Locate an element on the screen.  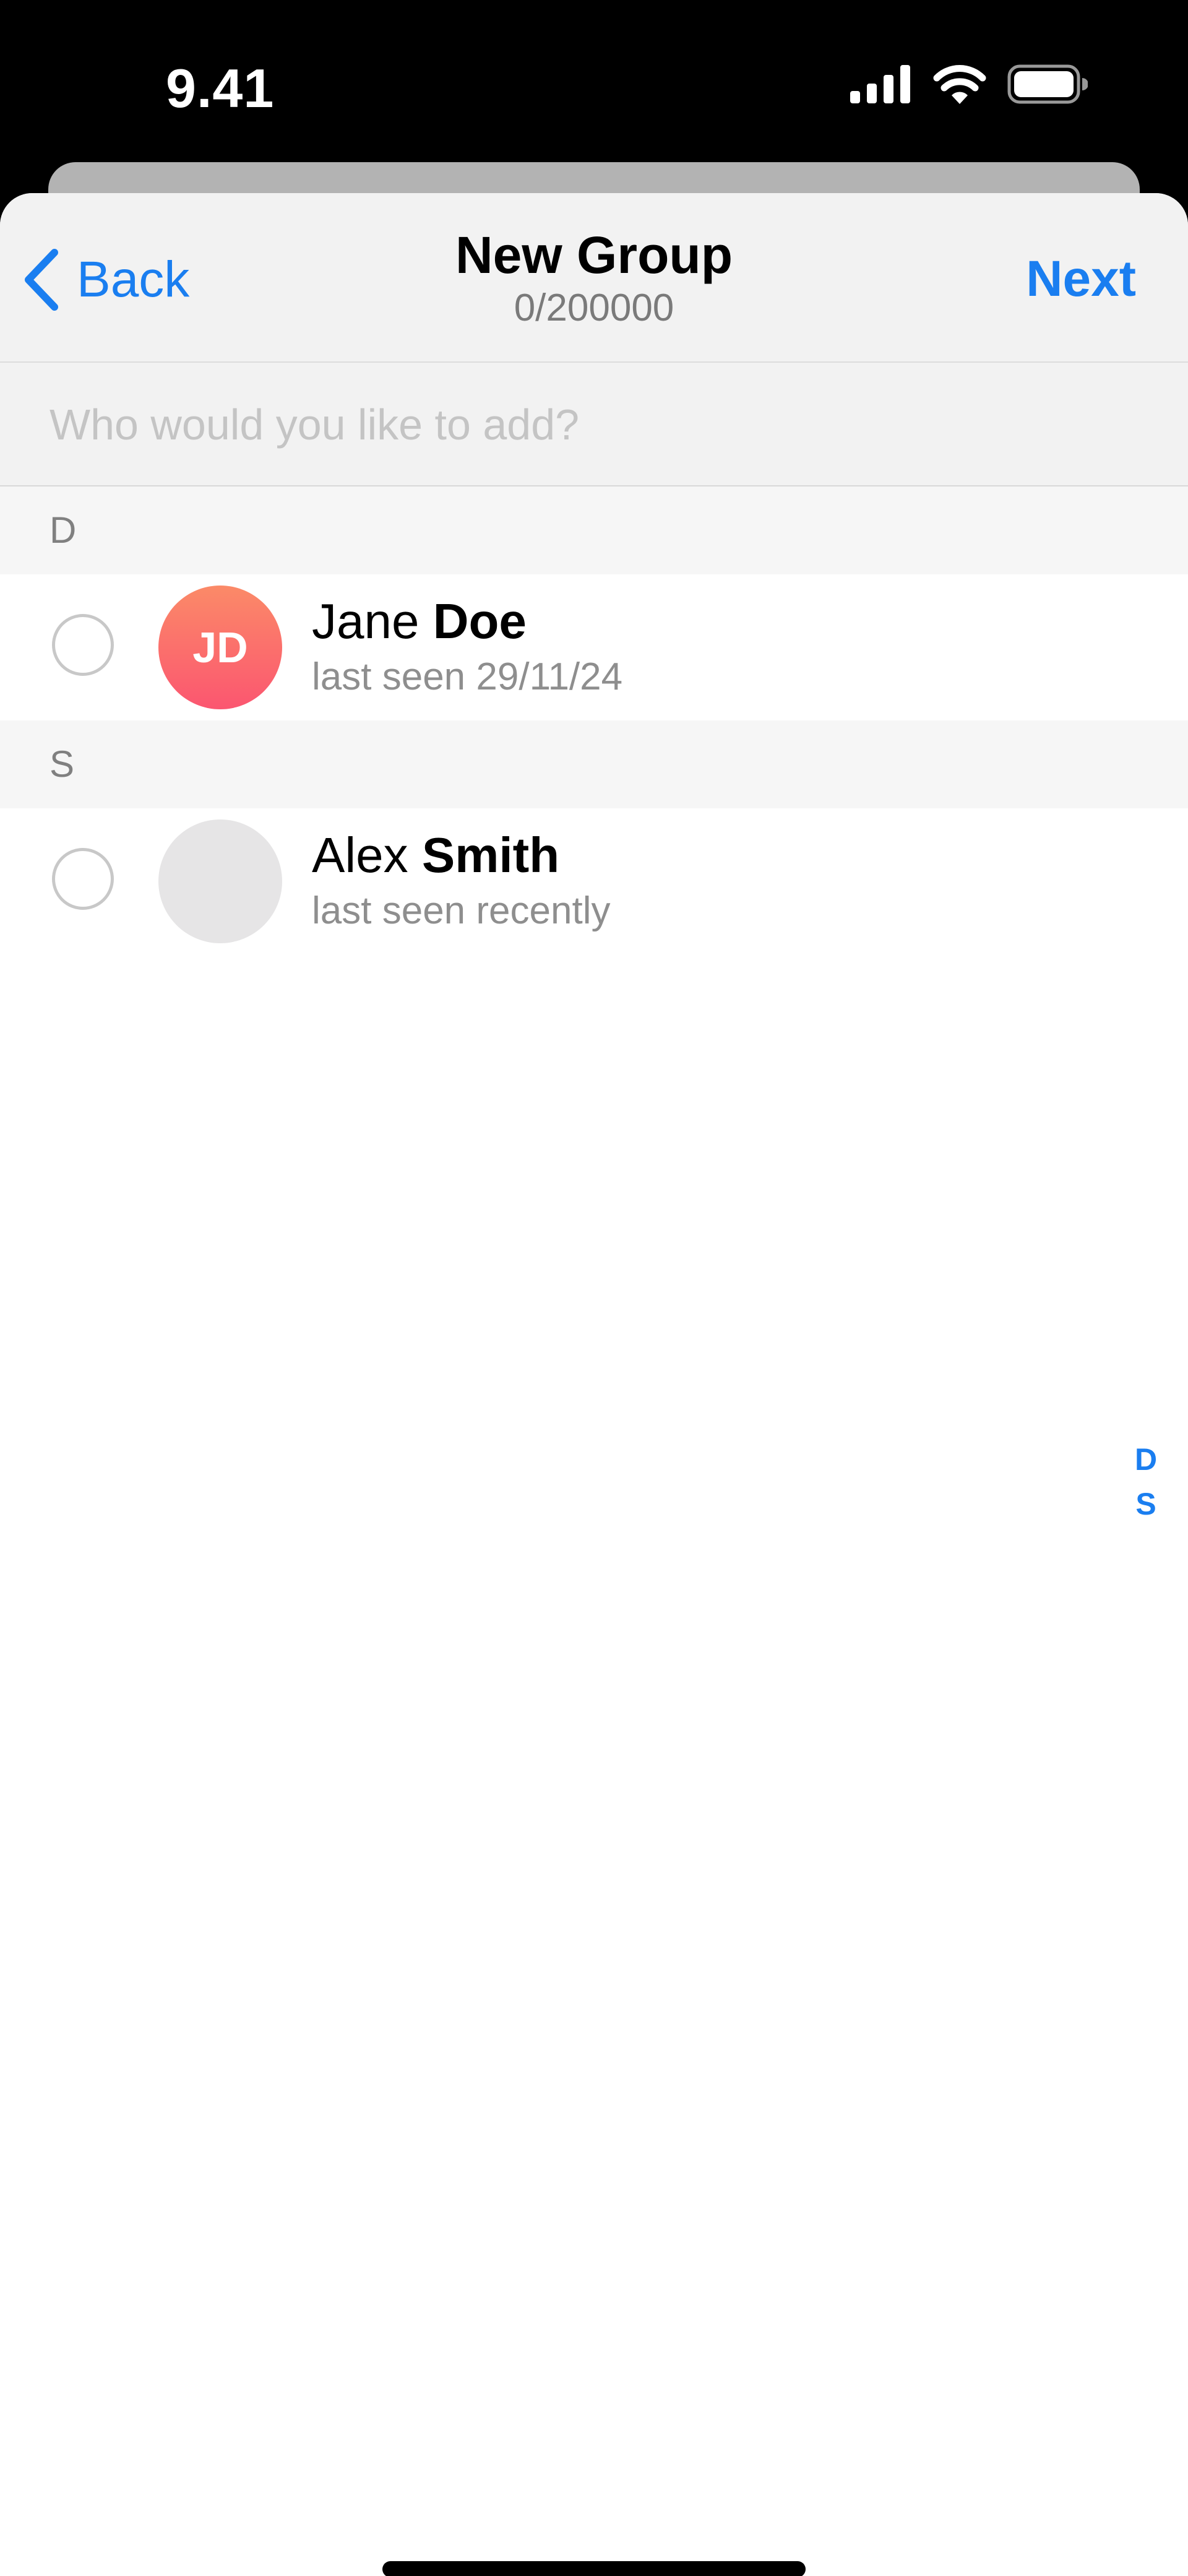
contact-name: Alex Smith is located at coordinates (435, 855).